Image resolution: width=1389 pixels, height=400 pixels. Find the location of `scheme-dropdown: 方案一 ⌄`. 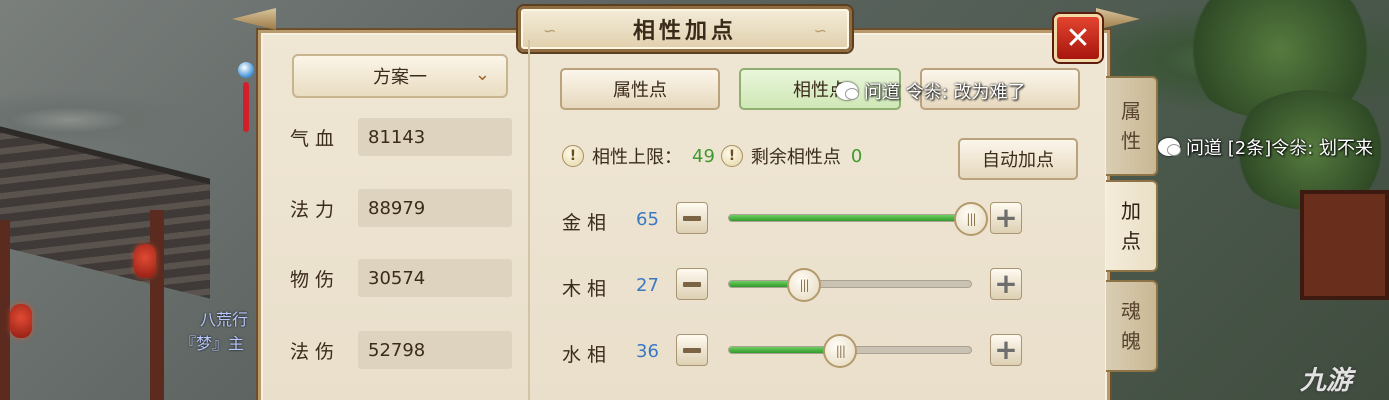

scheme-dropdown: 方案一 ⌄ is located at coordinates (400, 76).